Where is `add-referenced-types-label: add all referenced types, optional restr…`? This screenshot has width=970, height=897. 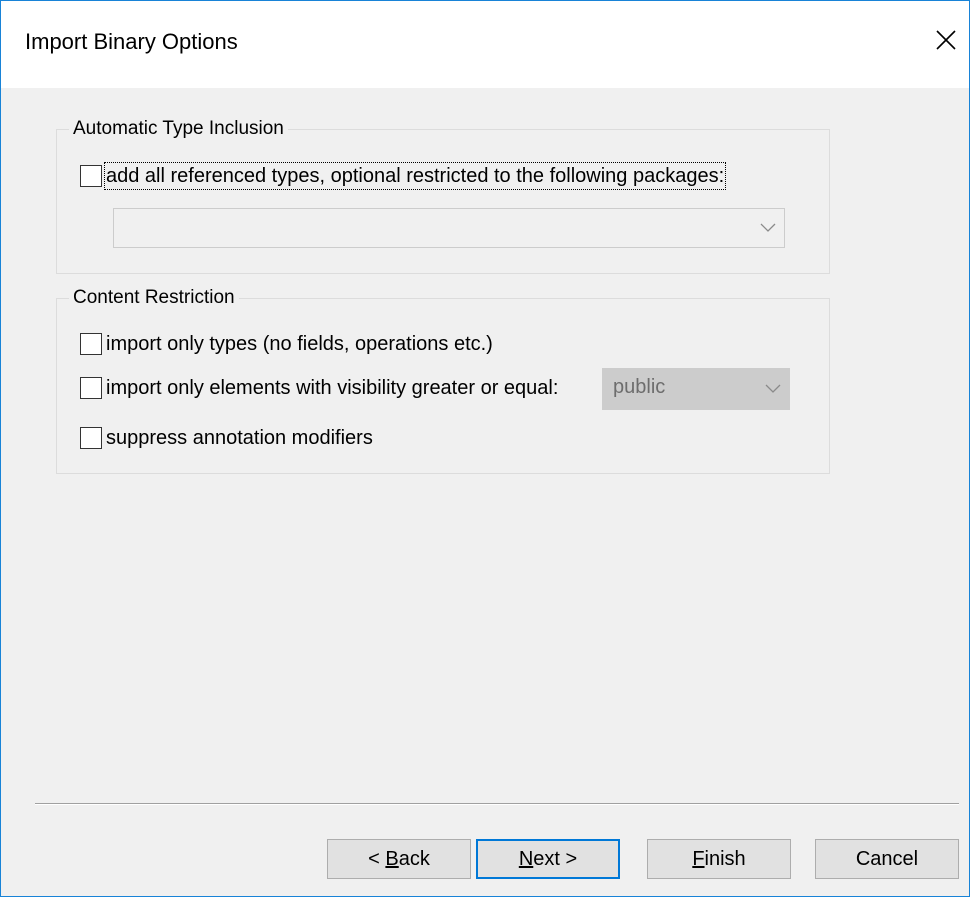
add-referenced-types-label: add all referenced types, optional restr… is located at coordinates (415, 176).